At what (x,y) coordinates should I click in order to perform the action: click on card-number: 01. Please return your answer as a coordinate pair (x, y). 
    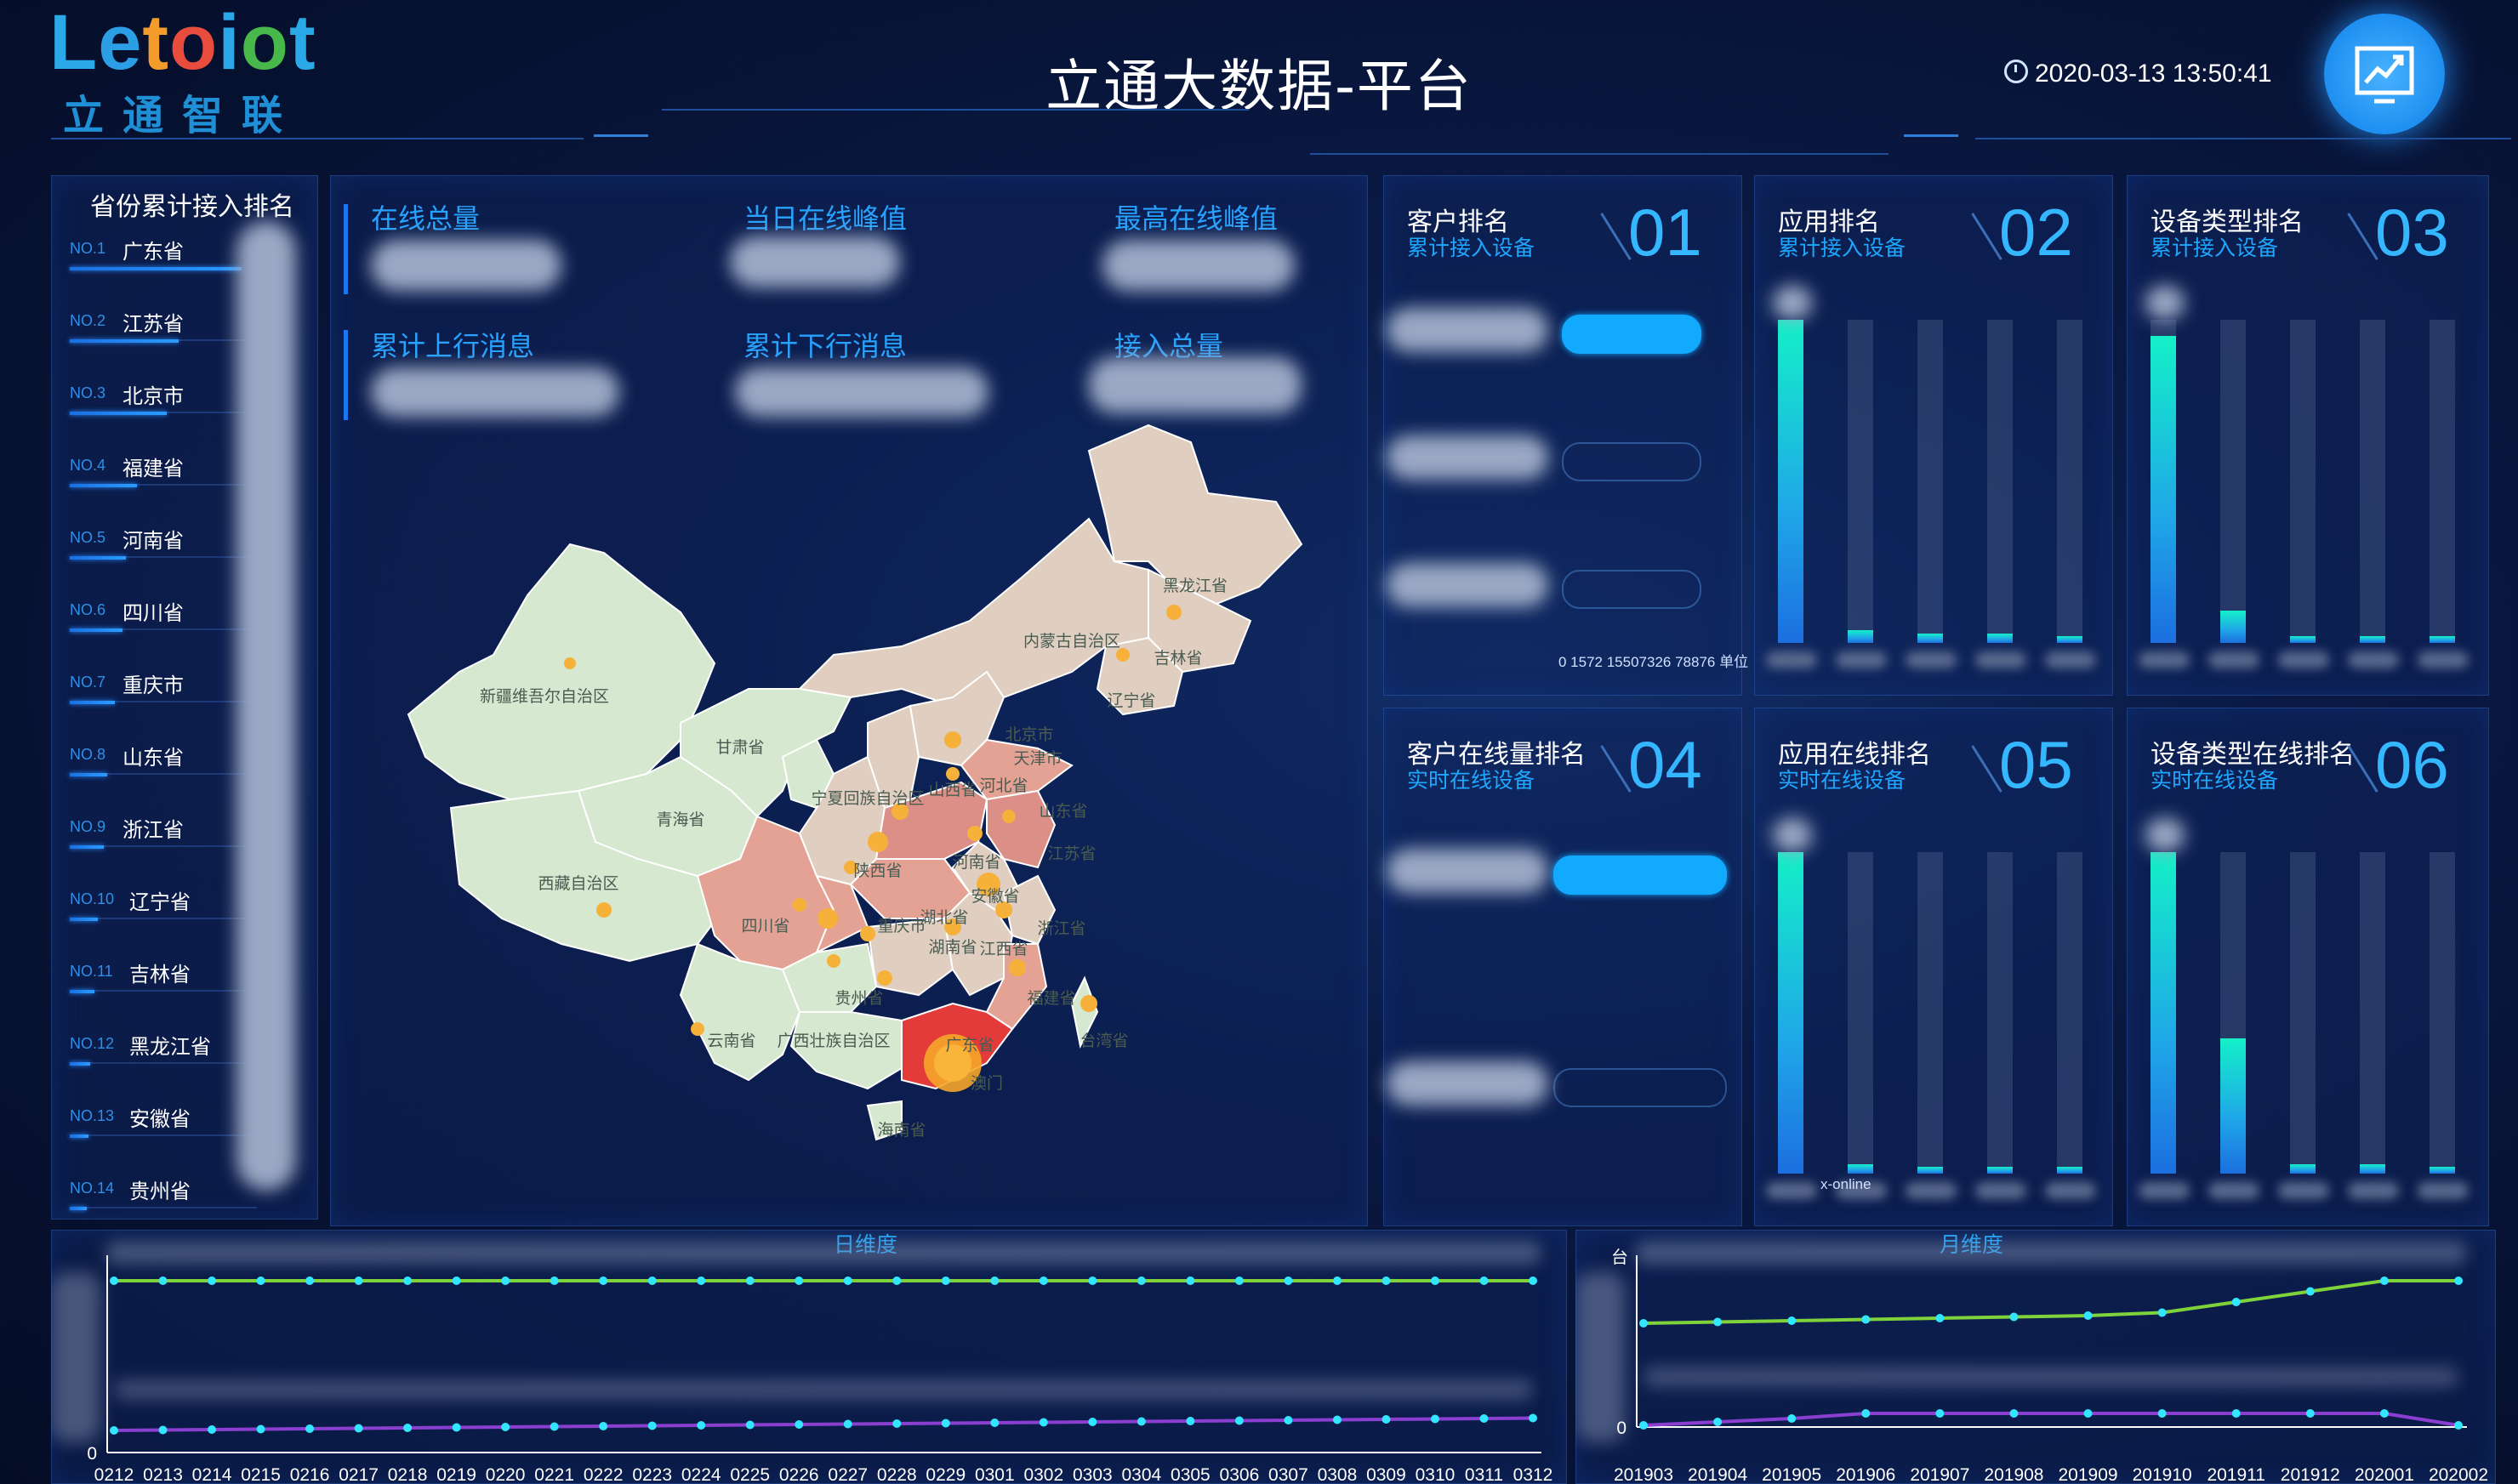
    Looking at the image, I should click on (1665, 232).